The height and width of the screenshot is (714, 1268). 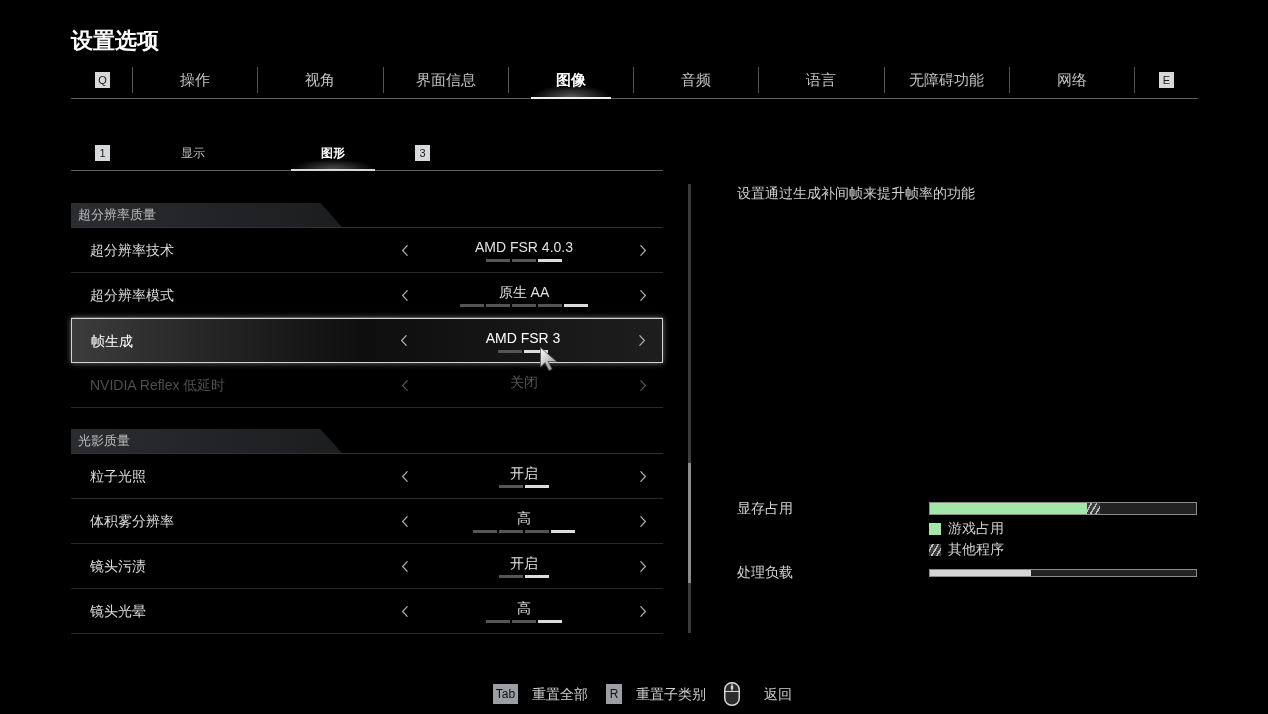 What do you see at coordinates (689, 523) in the screenshot?
I see `scrollbar-thumb` at bounding box center [689, 523].